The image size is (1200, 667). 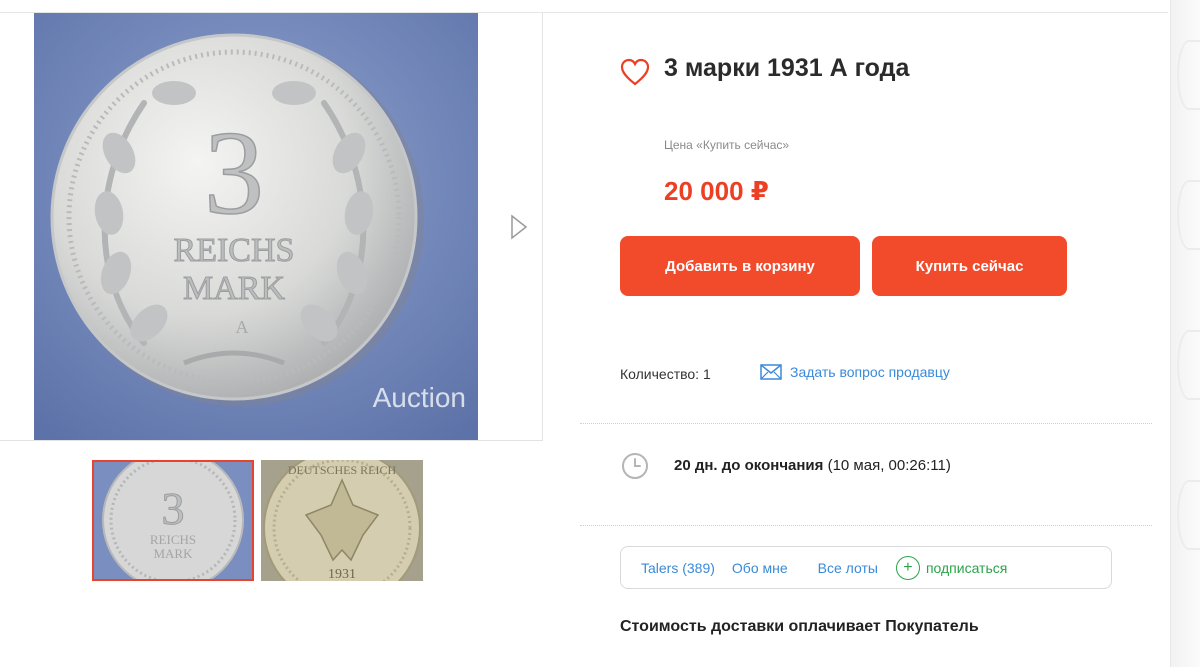 What do you see at coordinates (848, 568) in the screenshot?
I see `all-lots-link: Все лоты` at bounding box center [848, 568].